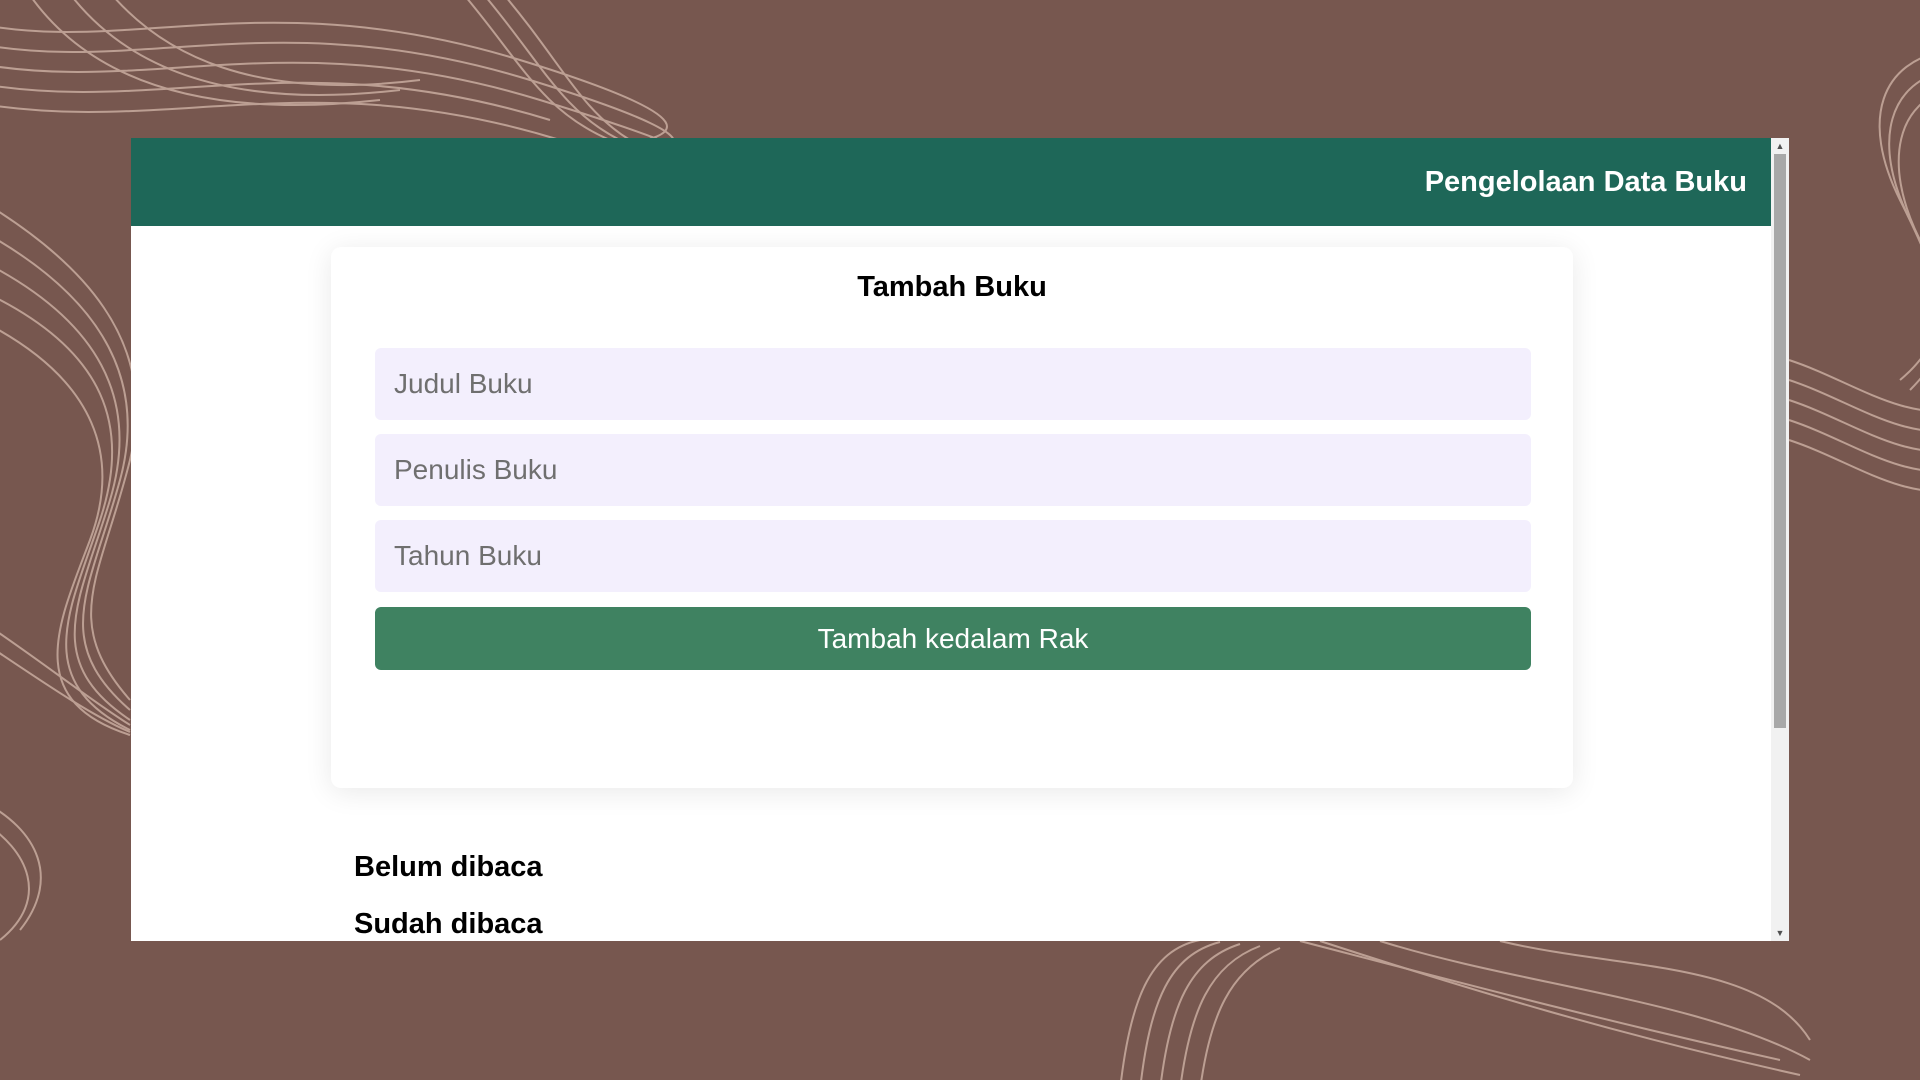 This screenshot has width=1920, height=1080. Describe the element at coordinates (1780, 933) in the screenshot. I see `scroll-down-arrow-icon: ▼` at that location.